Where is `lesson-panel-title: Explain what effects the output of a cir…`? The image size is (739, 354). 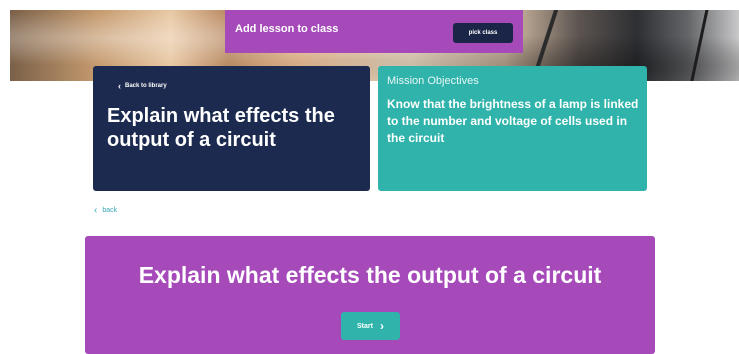 lesson-panel-title: Explain what effects the output of a cir… is located at coordinates (370, 275).